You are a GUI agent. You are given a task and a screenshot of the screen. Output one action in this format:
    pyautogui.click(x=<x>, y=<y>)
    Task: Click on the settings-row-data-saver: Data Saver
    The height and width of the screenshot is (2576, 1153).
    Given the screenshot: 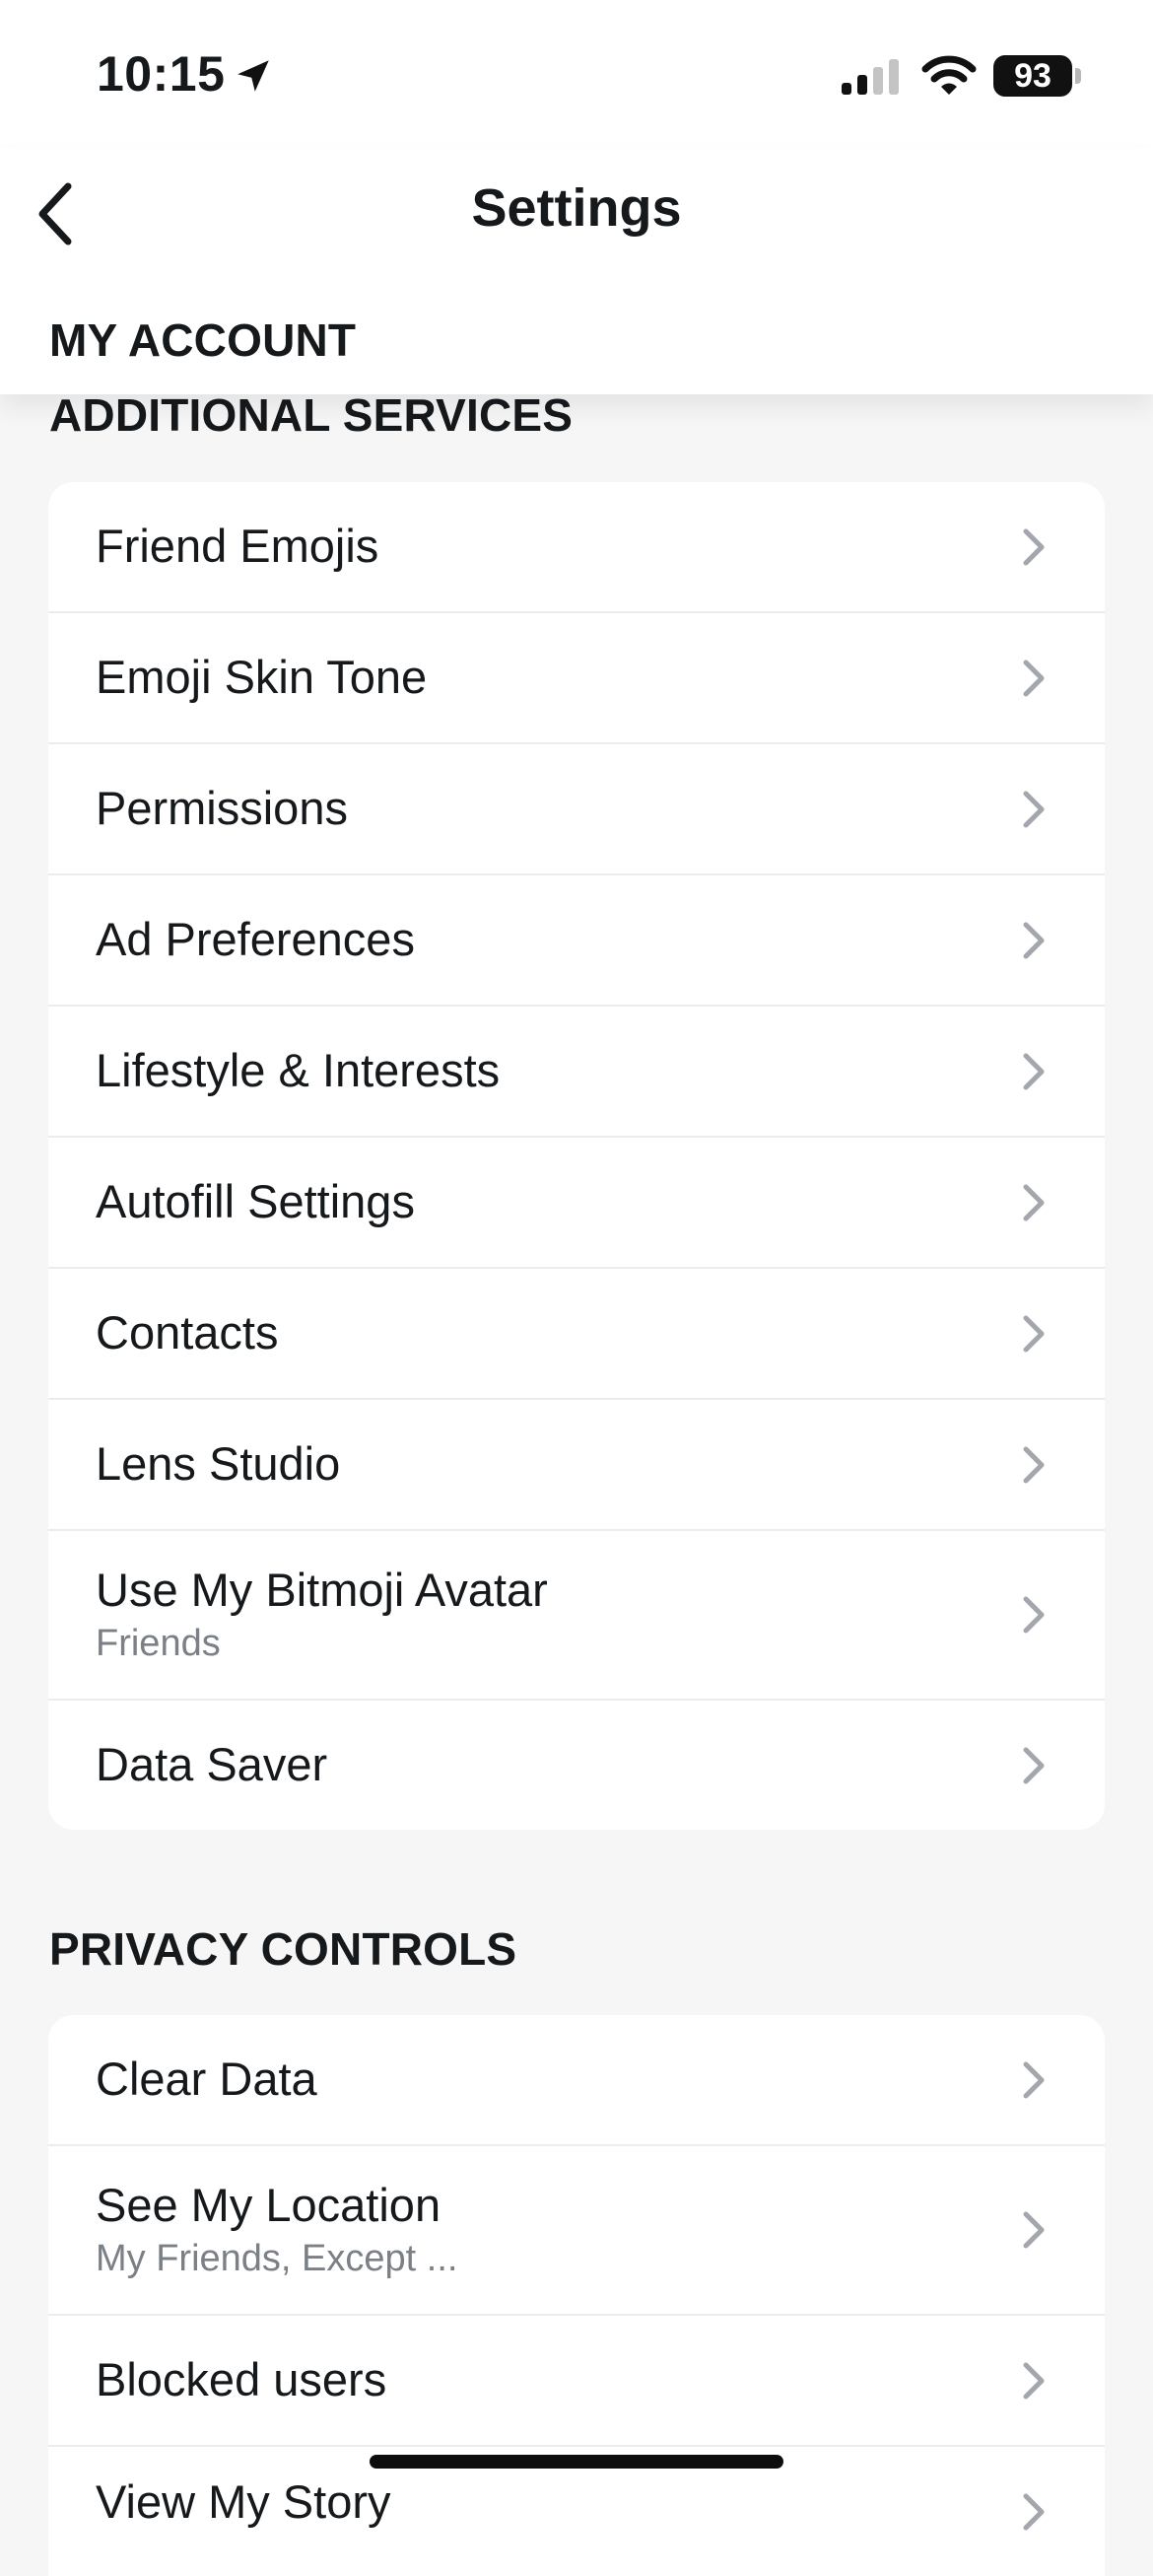 What is the action you would take?
    pyautogui.click(x=576, y=1765)
    